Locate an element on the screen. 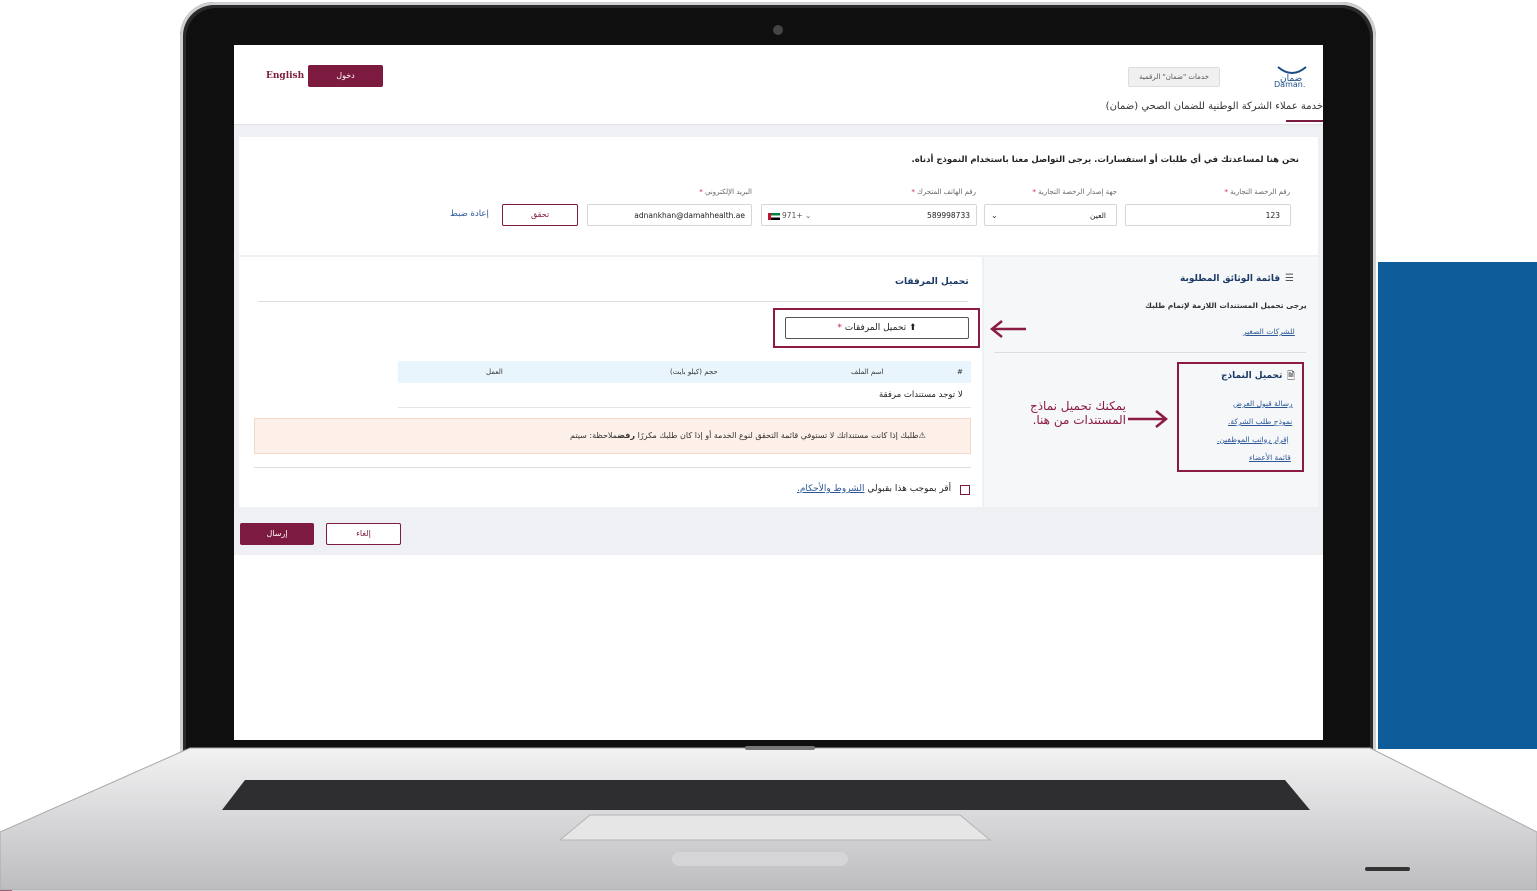 The width and height of the screenshot is (1537, 891). logo-text: Daman. is located at coordinates (1290, 84).